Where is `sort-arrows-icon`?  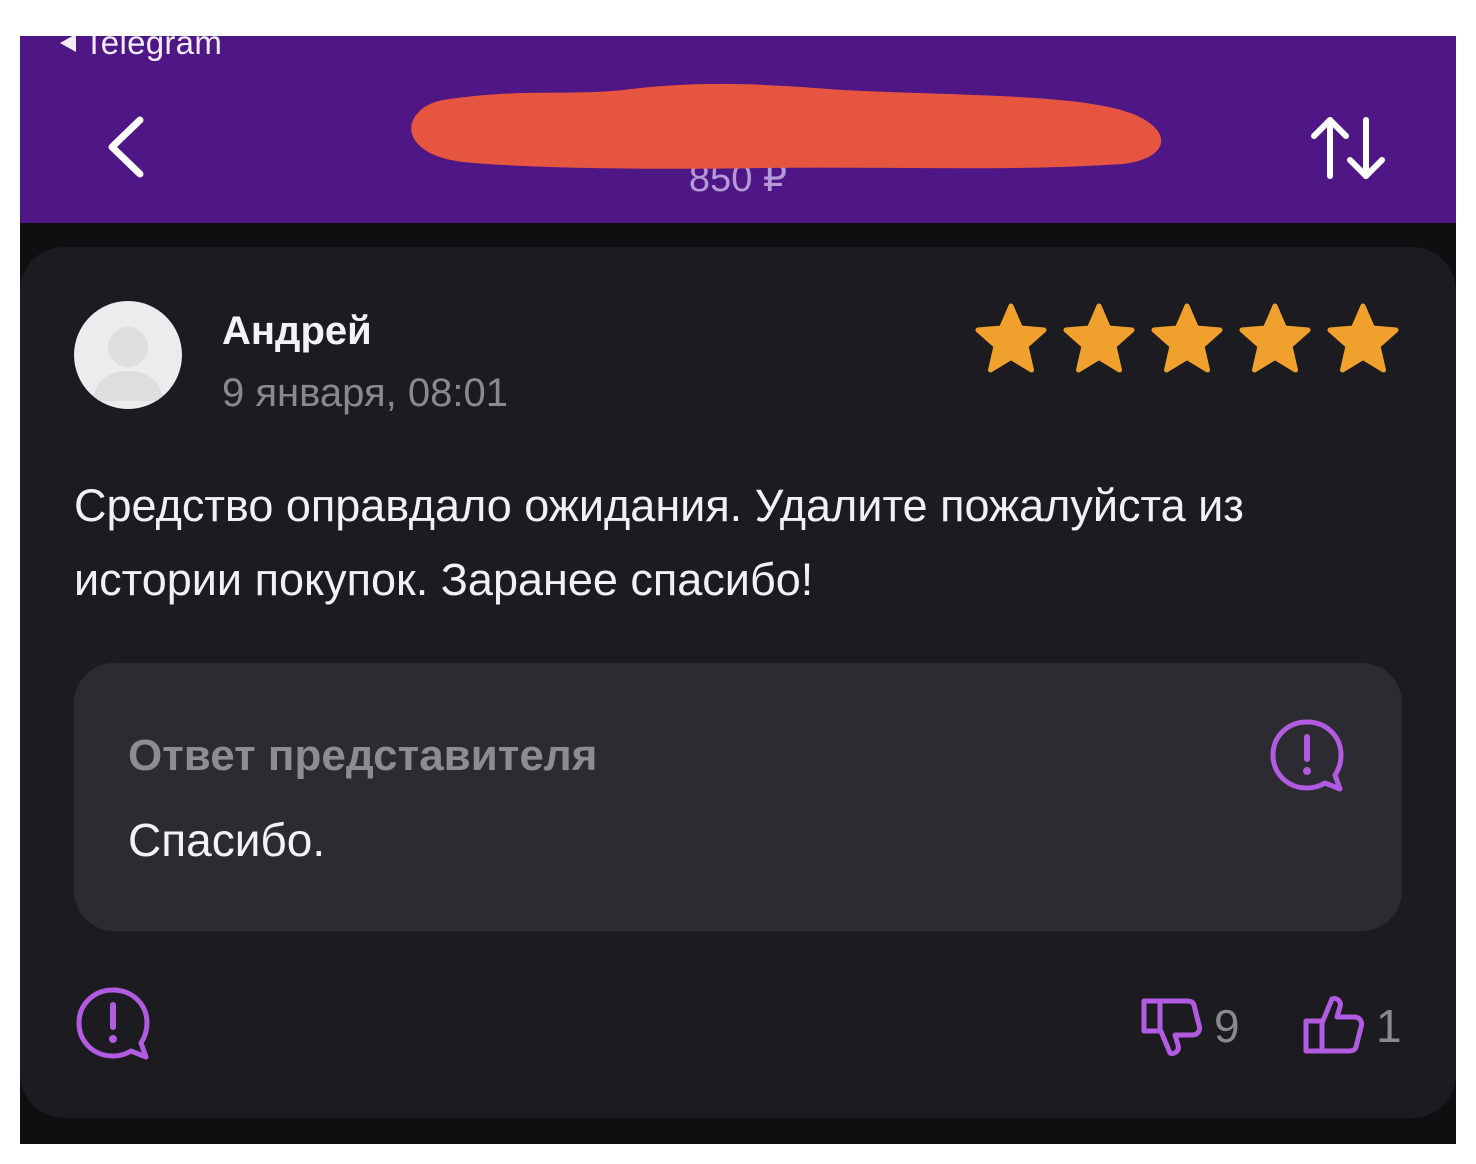
sort-arrows-icon is located at coordinates (1348, 148).